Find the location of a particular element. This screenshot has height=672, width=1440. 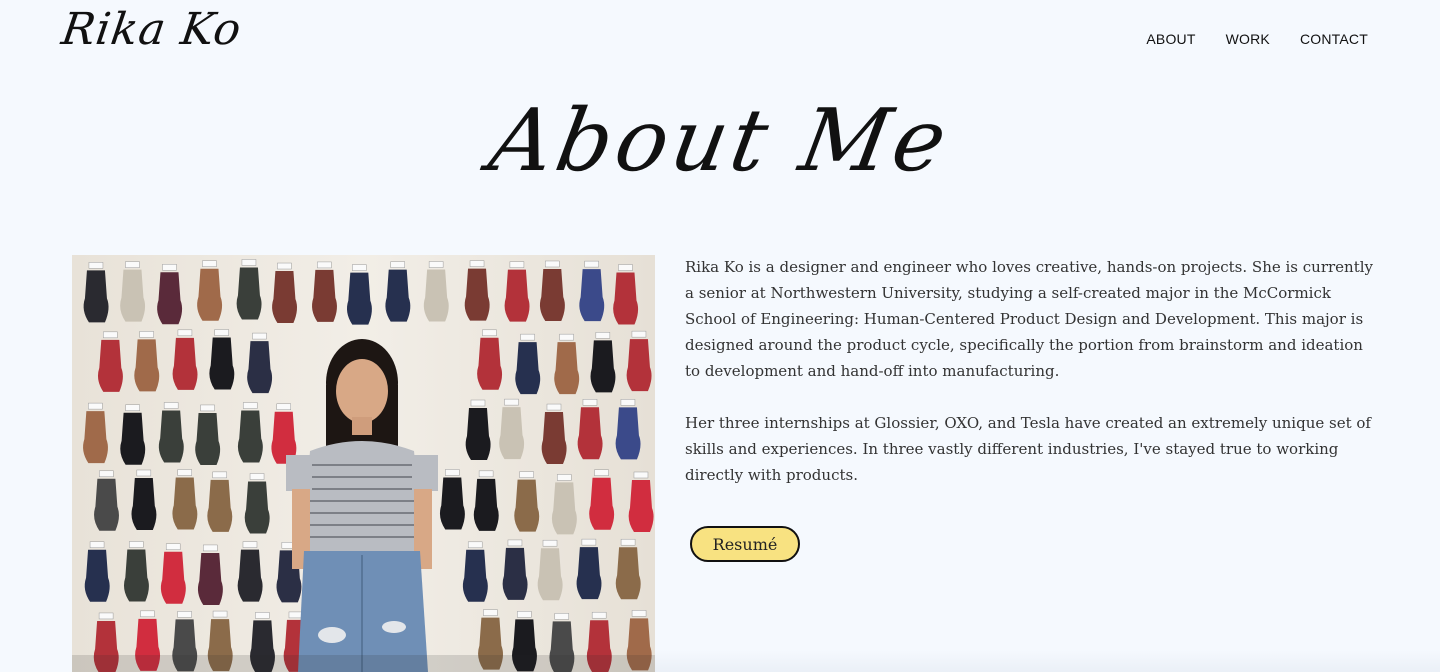

site-logo: Rika Ko is located at coordinates (151, 29).